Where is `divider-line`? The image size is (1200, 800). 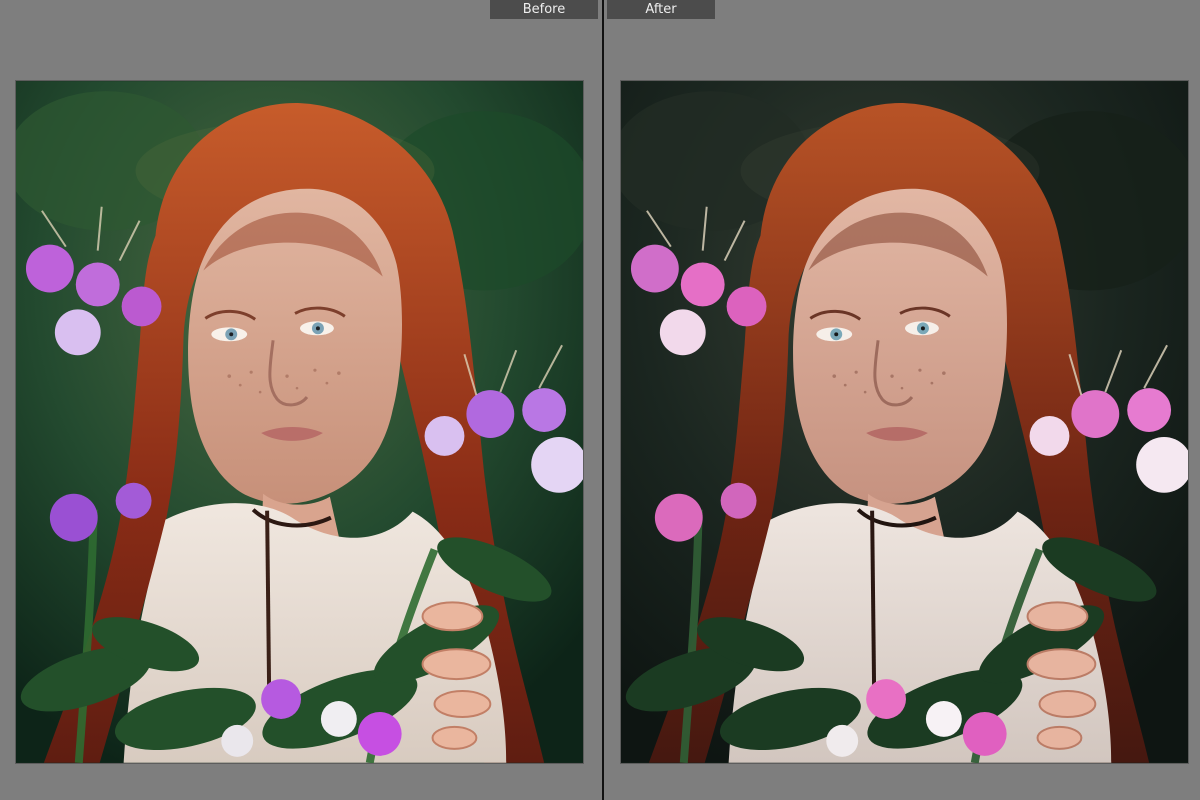
divider-line is located at coordinates (603, 400).